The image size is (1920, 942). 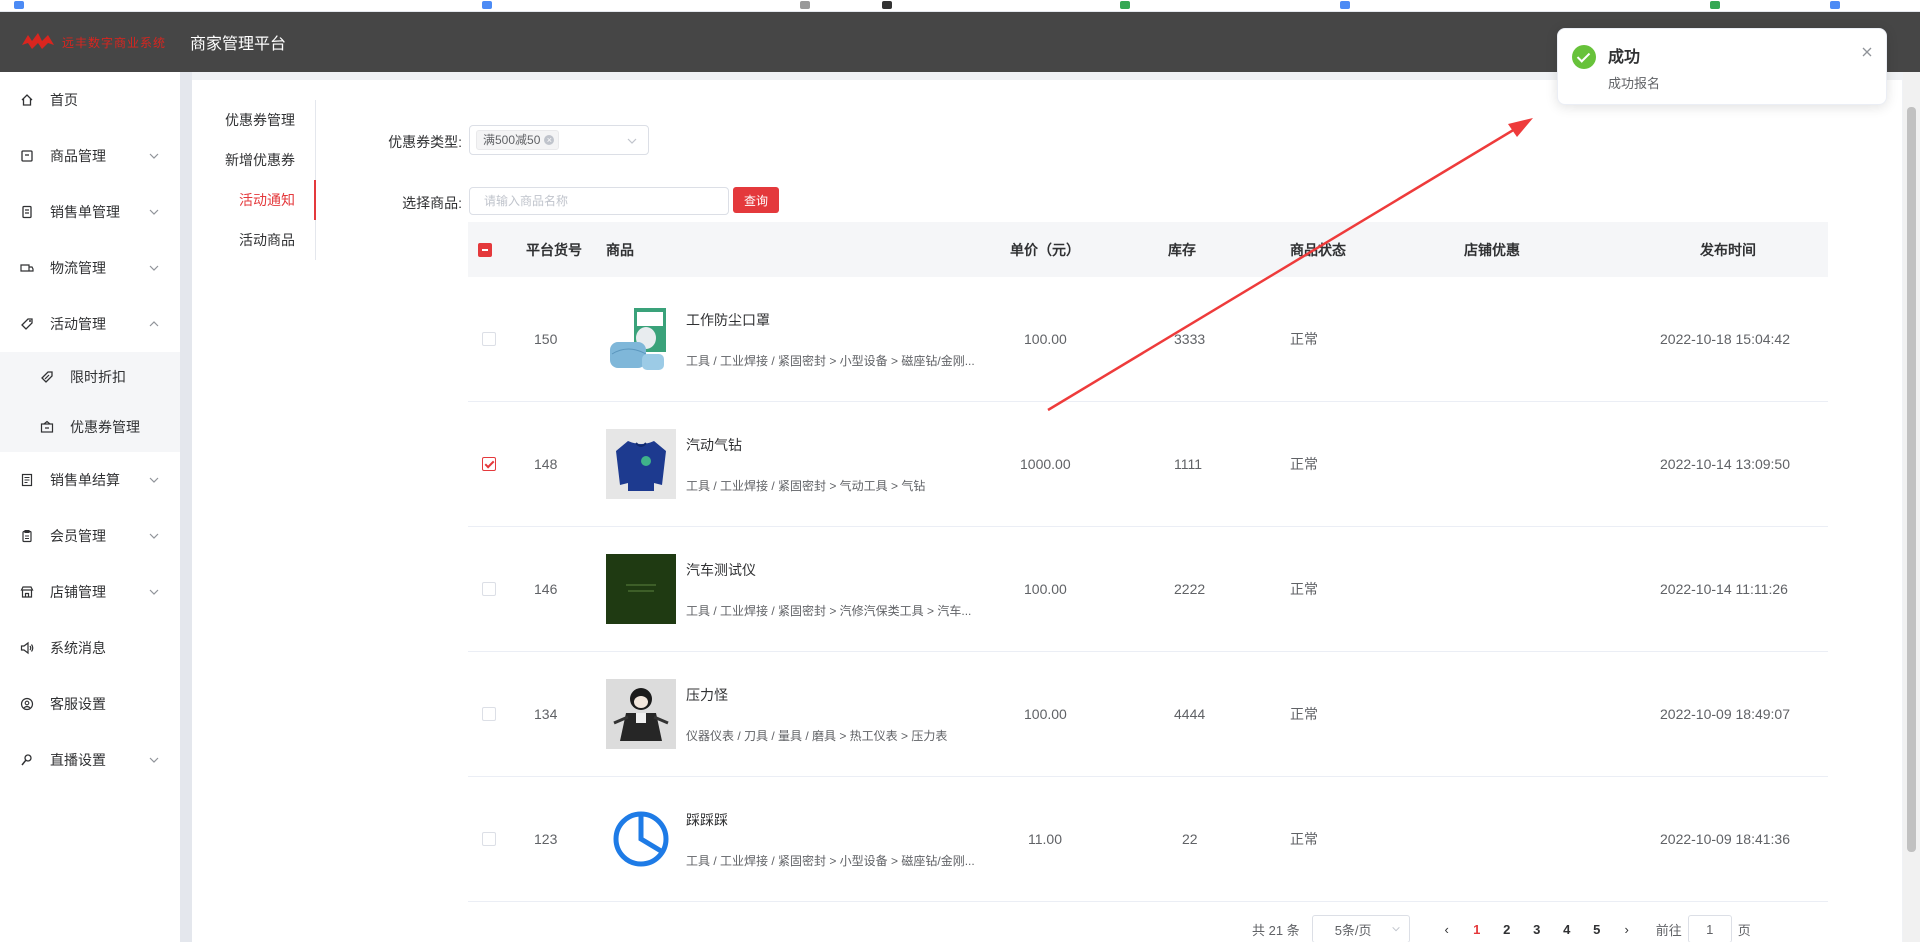 I want to click on page-number-1: 1, so click(x=1477, y=929).